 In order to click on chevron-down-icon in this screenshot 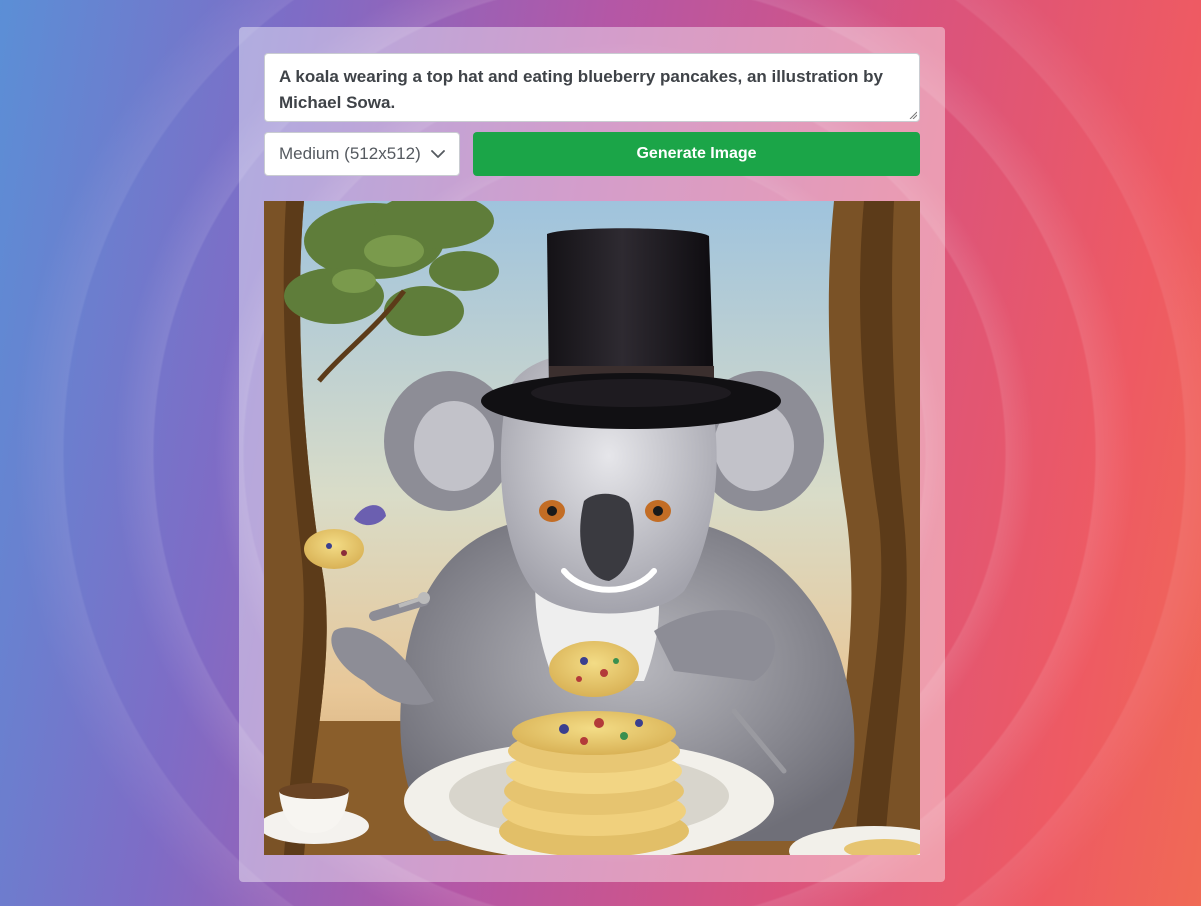, I will do `click(438, 154)`.